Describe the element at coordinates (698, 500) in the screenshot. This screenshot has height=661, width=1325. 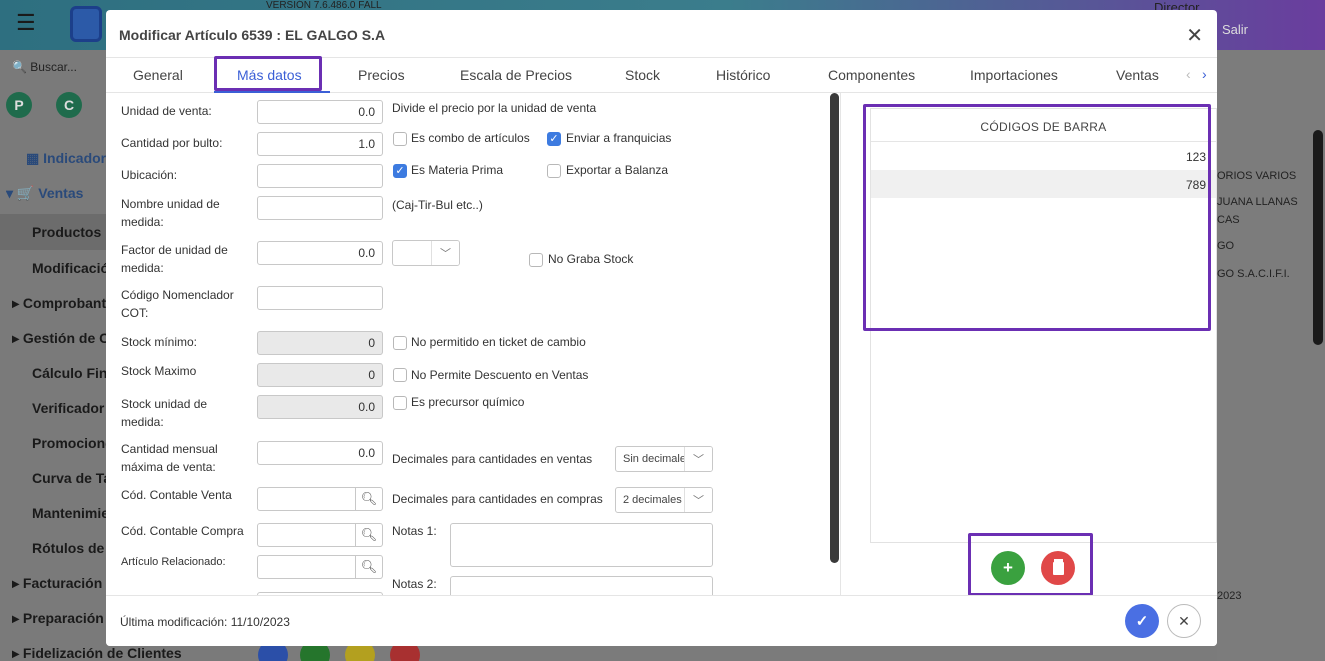
I see `chevron-down-icon: ﹀` at that location.